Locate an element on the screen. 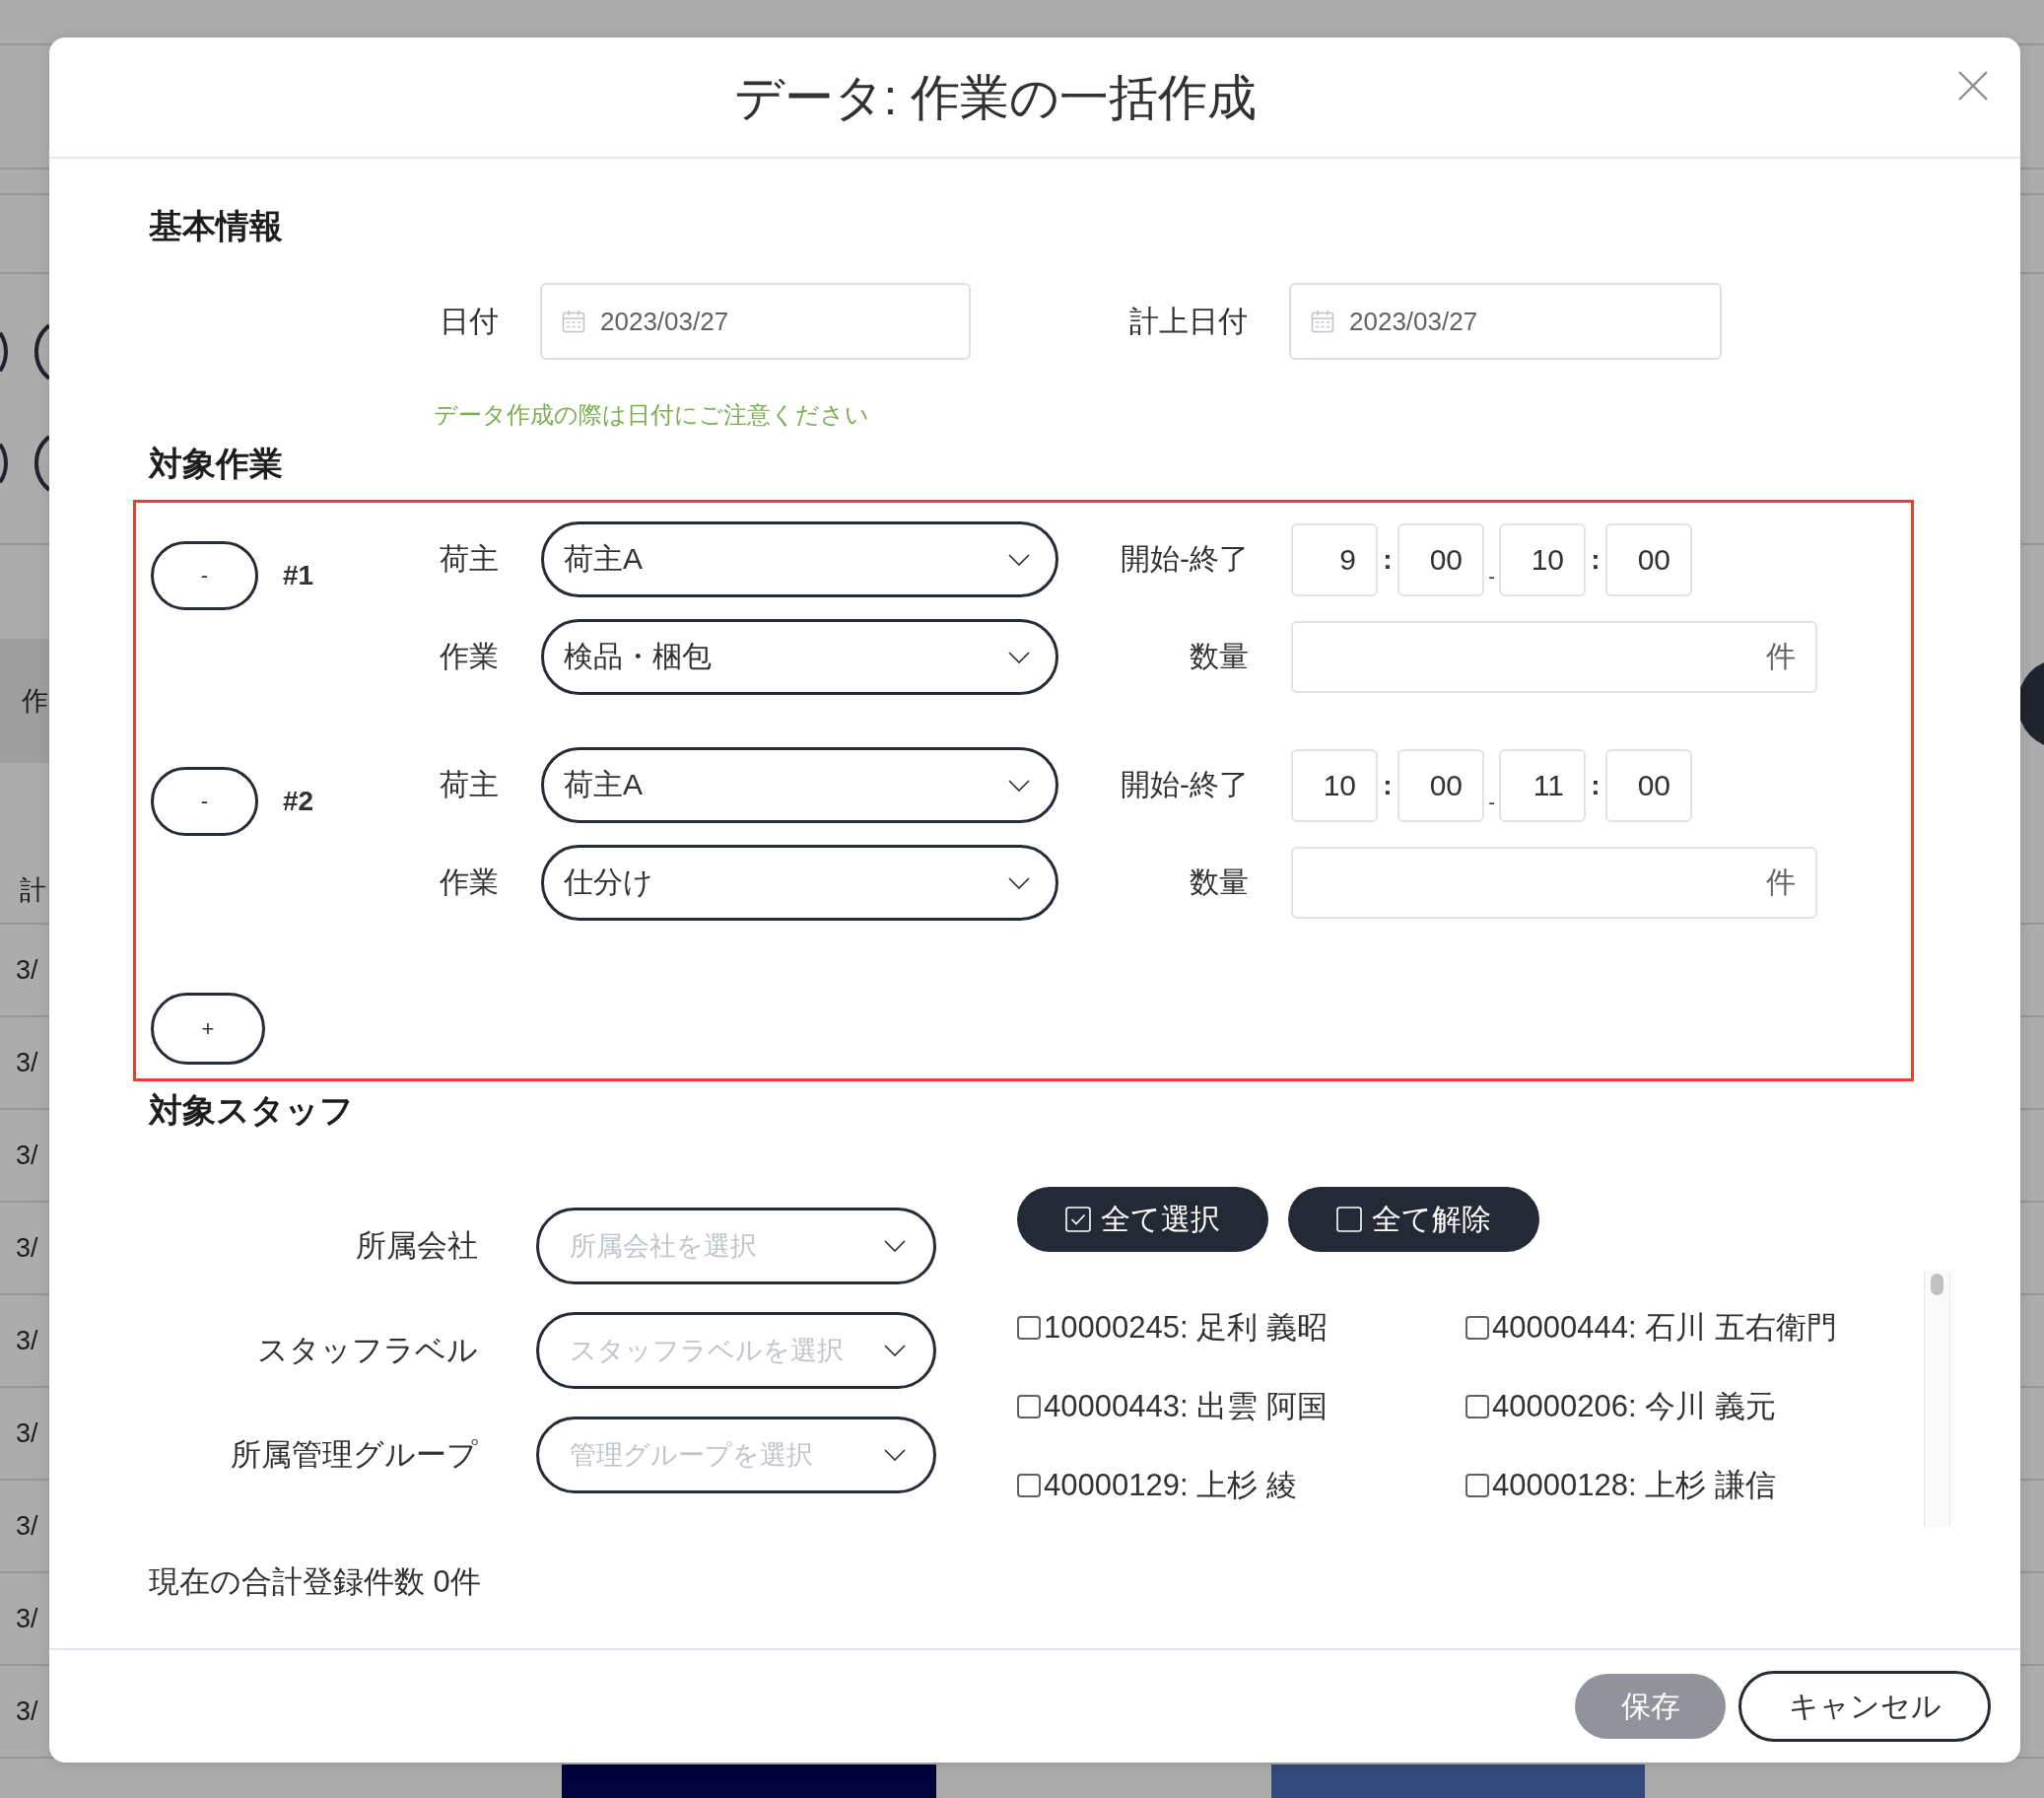  staff-name: 40000444: 石川 五右衛門 is located at coordinates (1664, 1328).